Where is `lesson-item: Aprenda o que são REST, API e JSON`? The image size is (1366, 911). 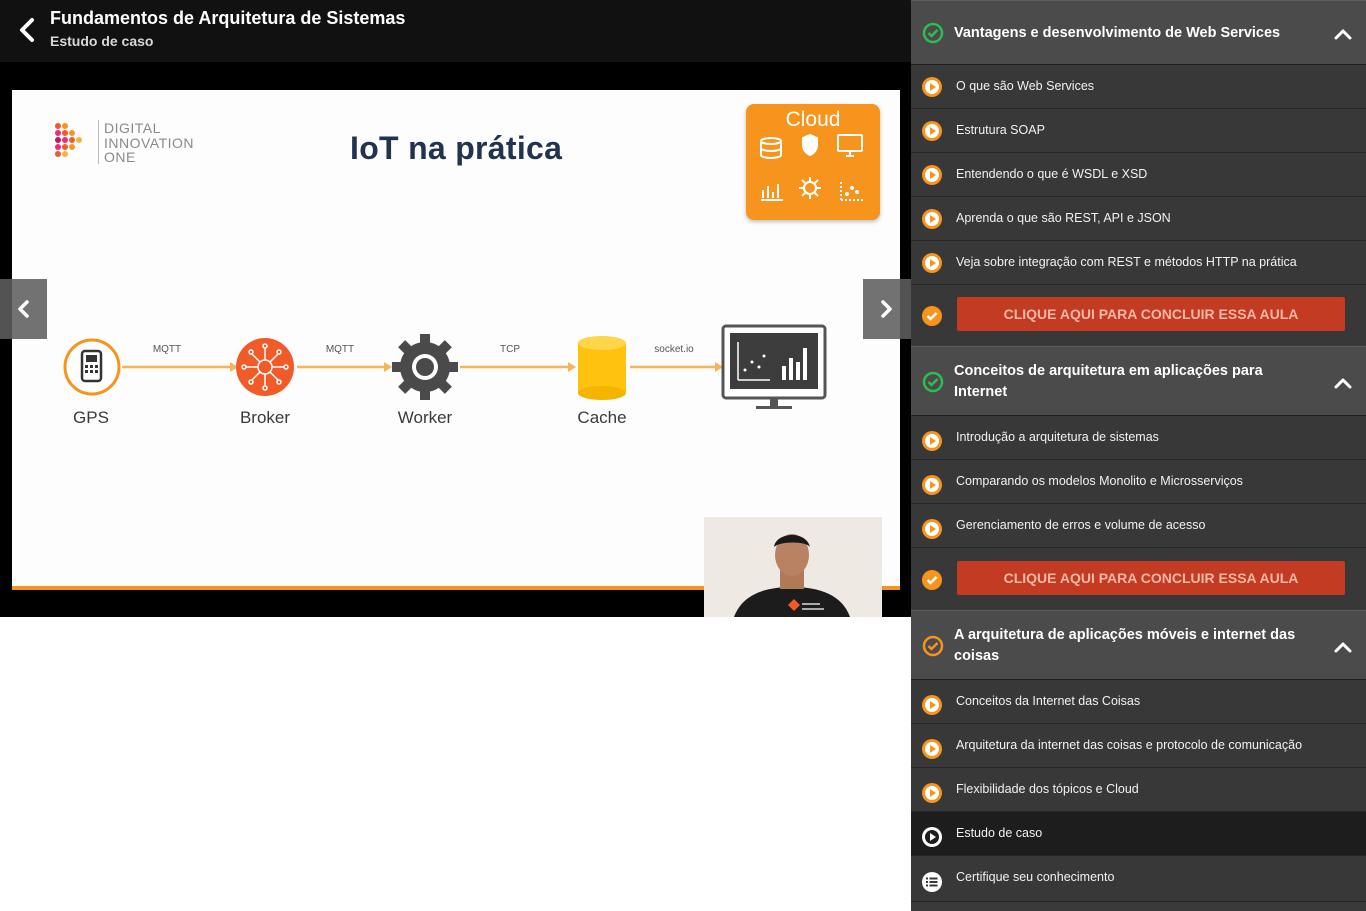 lesson-item: Aprenda o que são REST, API e JSON is located at coordinates (1138, 219).